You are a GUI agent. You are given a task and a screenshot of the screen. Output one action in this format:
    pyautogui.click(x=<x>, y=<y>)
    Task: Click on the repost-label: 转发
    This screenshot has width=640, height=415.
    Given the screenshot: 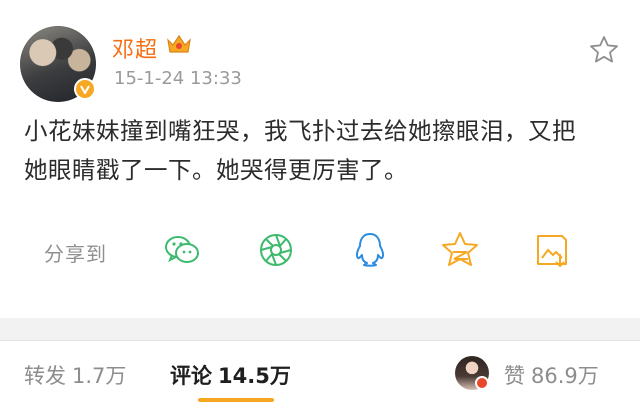 What is the action you would take?
    pyautogui.click(x=45, y=376)
    